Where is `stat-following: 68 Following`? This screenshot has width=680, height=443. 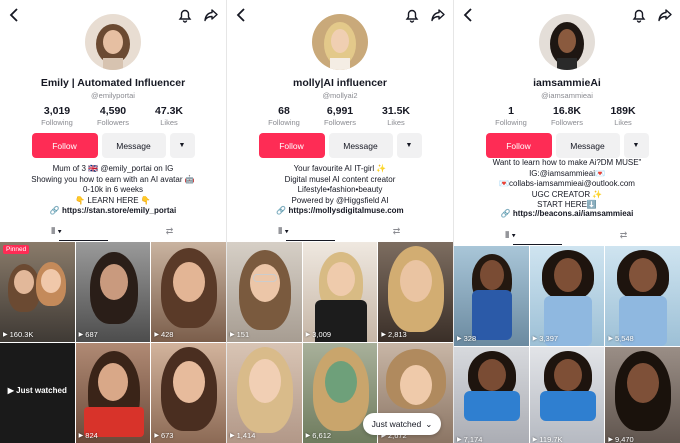
stat-following: 68 Following is located at coordinates (284, 116).